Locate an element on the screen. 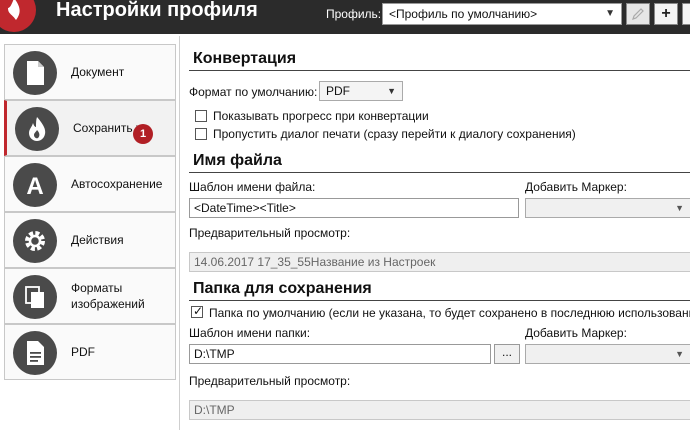  window-title: Настройки профиля is located at coordinates (157, 10).